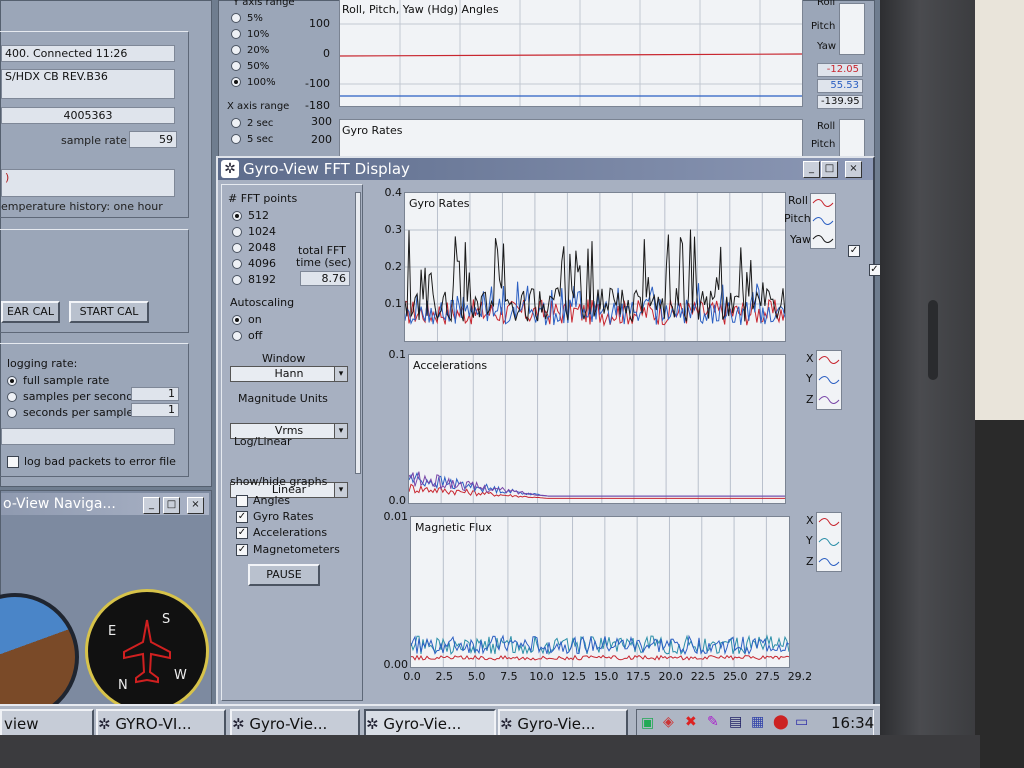 The width and height of the screenshot is (1024, 768). What do you see at coordinates (647, 723) in the screenshot?
I see `network-icon: ▣` at bounding box center [647, 723].